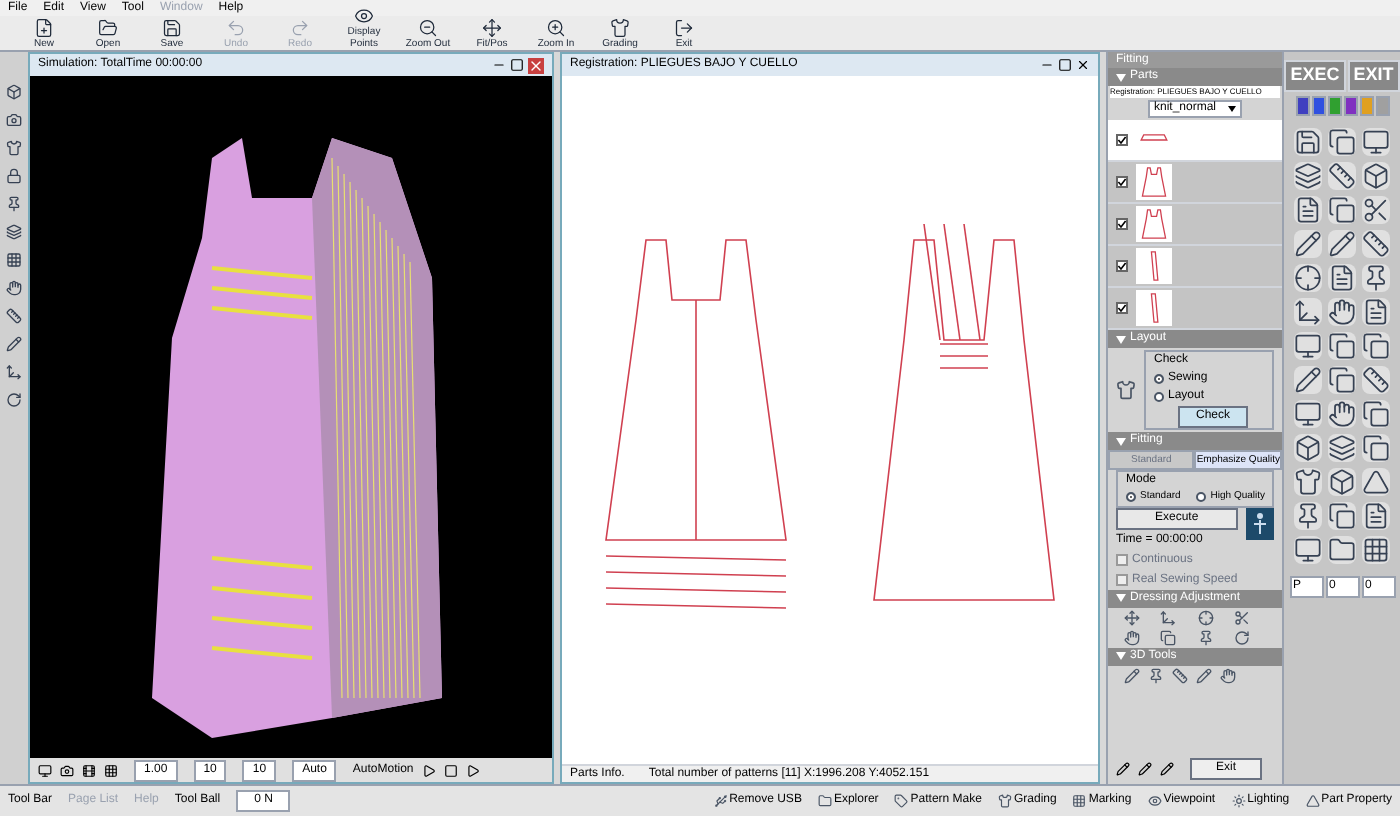 This screenshot has width=1400, height=816. I want to click on exec-button: EXEC, so click(1315, 75).